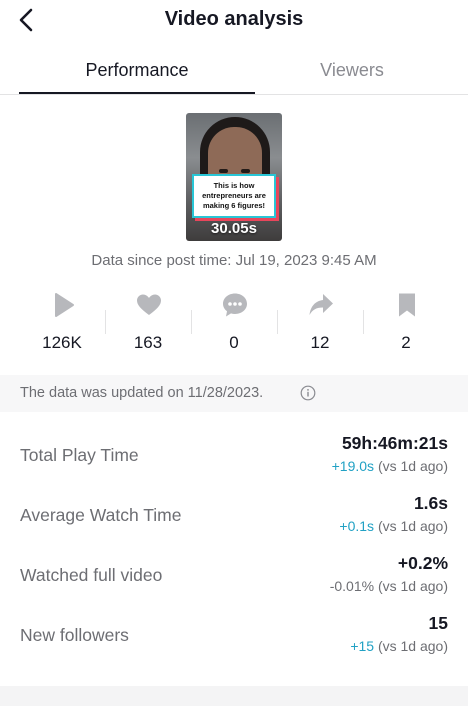  Describe the element at coordinates (62, 325) in the screenshot. I see `stat-views: 126K` at that location.